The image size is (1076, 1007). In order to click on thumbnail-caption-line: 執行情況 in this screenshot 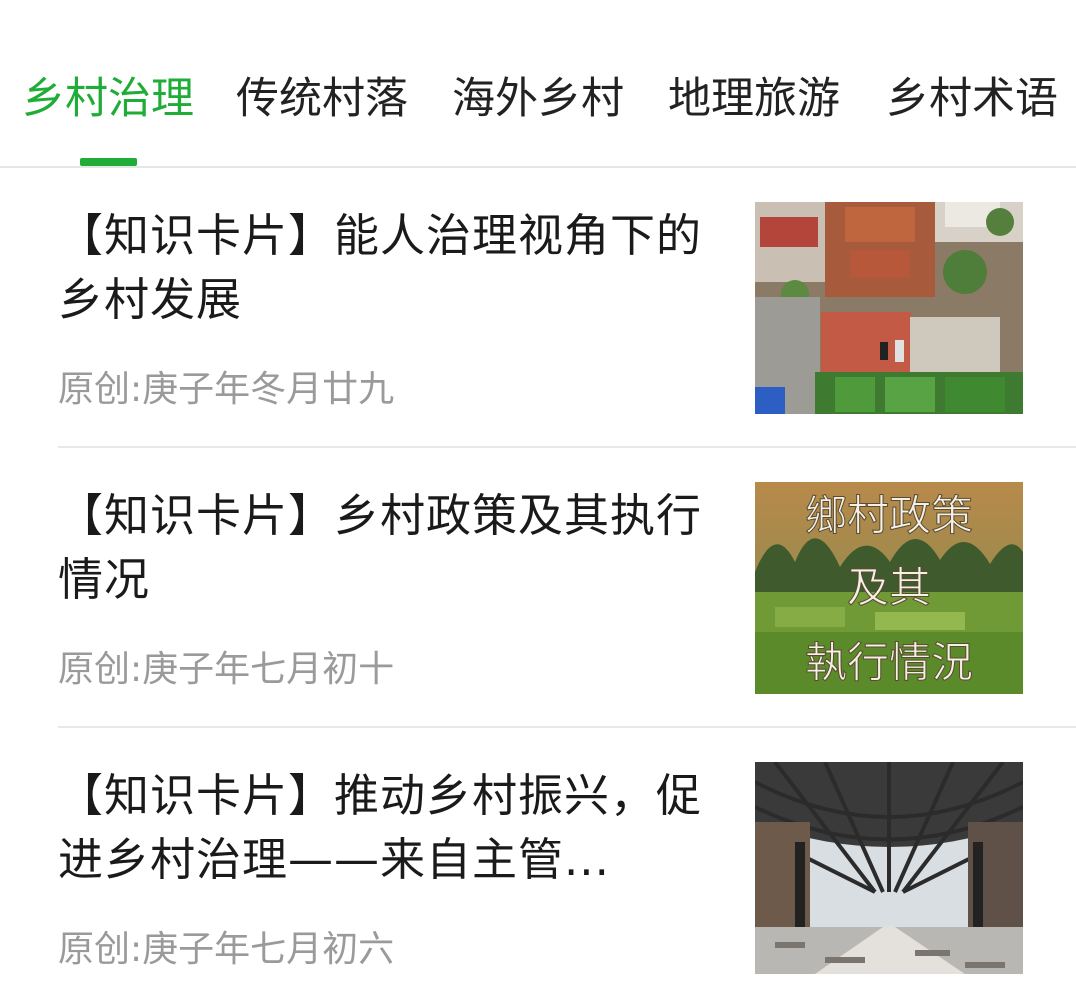, I will do `click(889, 662)`.